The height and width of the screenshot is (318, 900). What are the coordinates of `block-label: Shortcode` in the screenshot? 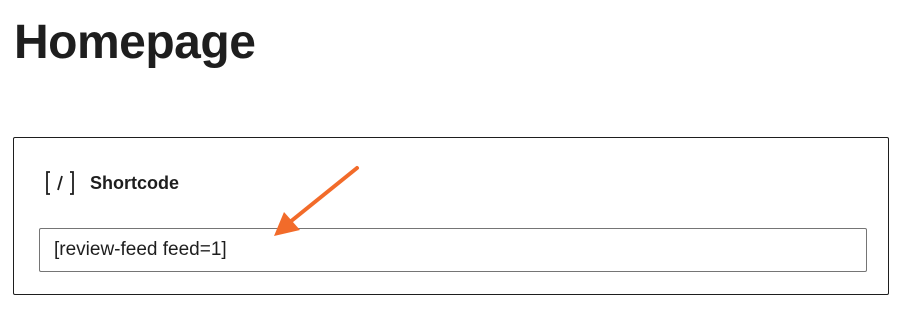 It's located at (135, 182).